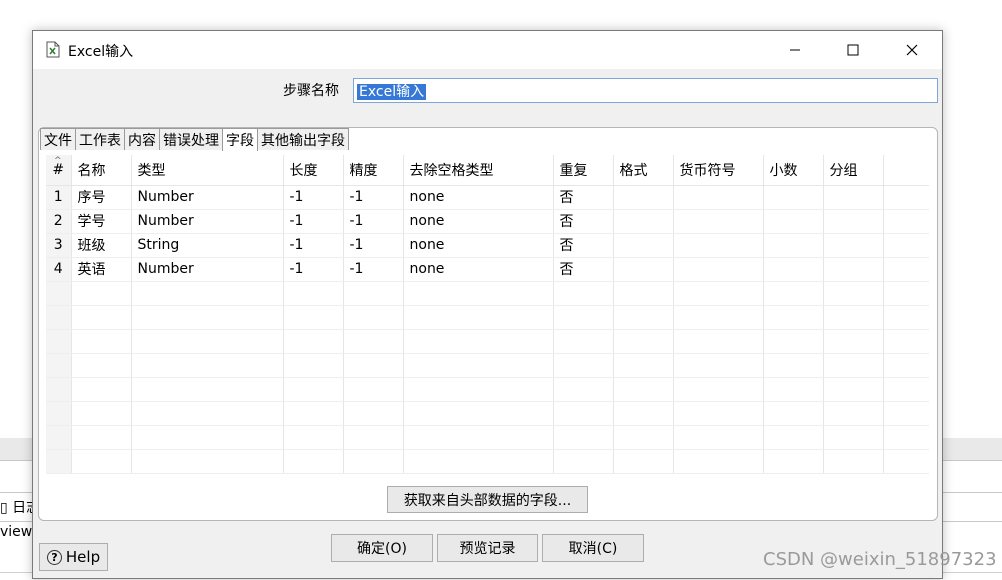 The image size is (1002, 580). What do you see at coordinates (240, 139) in the screenshot?
I see `tab-fields: 字段` at bounding box center [240, 139].